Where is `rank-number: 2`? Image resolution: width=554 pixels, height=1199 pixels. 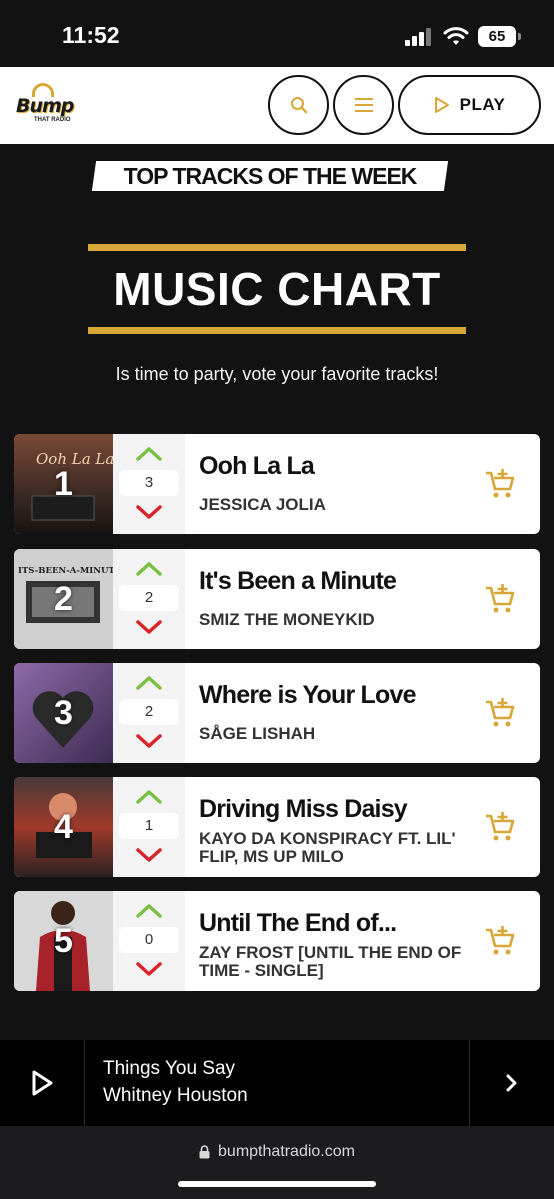
rank-number: 2 is located at coordinates (63, 599).